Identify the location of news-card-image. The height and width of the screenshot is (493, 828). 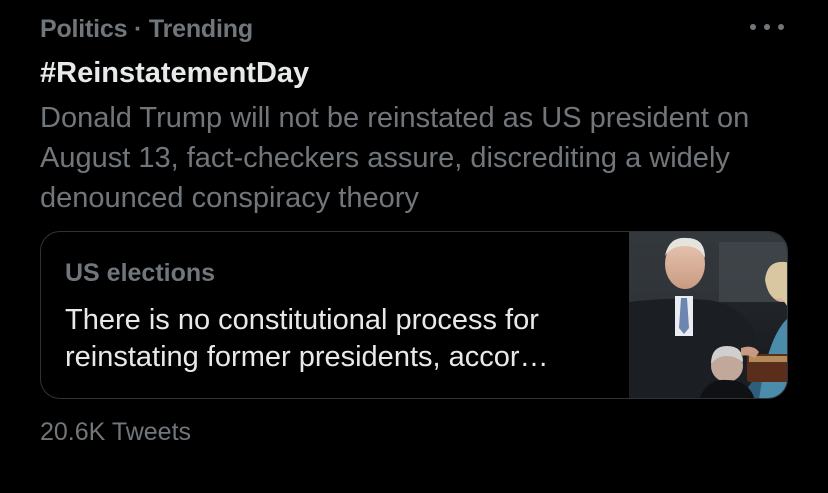
(708, 315).